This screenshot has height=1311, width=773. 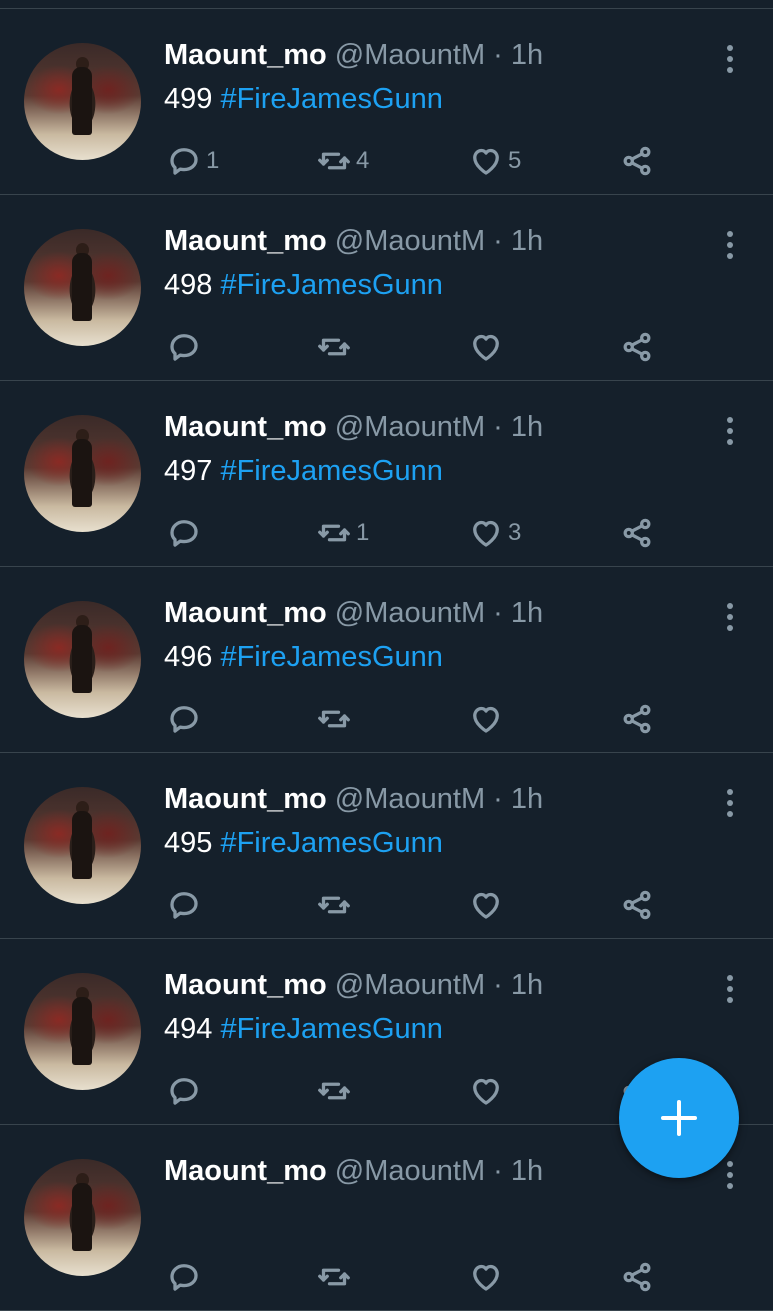 What do you see at coordinates (494, 533) in the screenshot?
I see `like-button: 3` at bounding box center [494, 533].